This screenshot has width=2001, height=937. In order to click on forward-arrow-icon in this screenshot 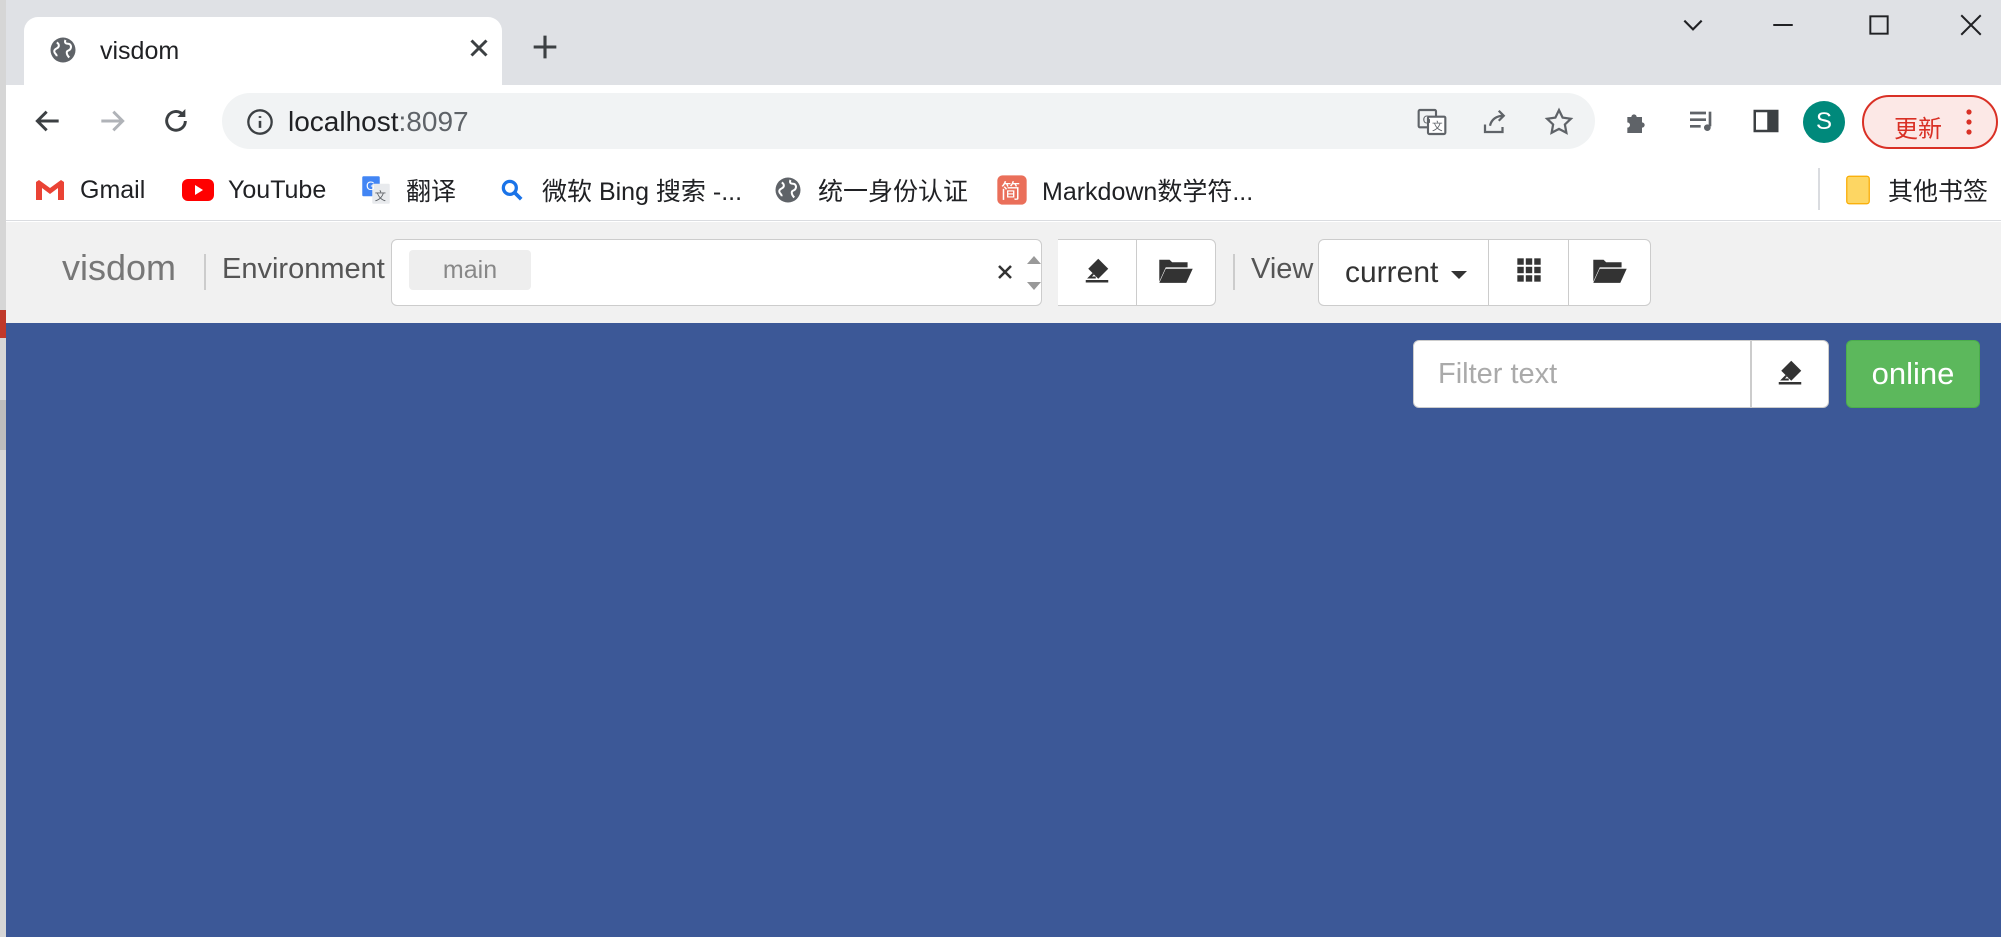, I will do `click(112, 121)`.